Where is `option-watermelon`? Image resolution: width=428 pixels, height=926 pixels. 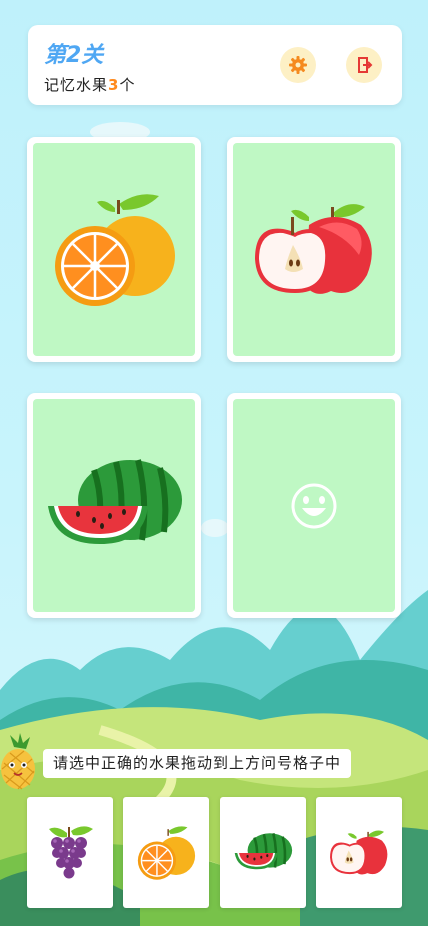
option-watermelon is located at coordinates (263, 852).